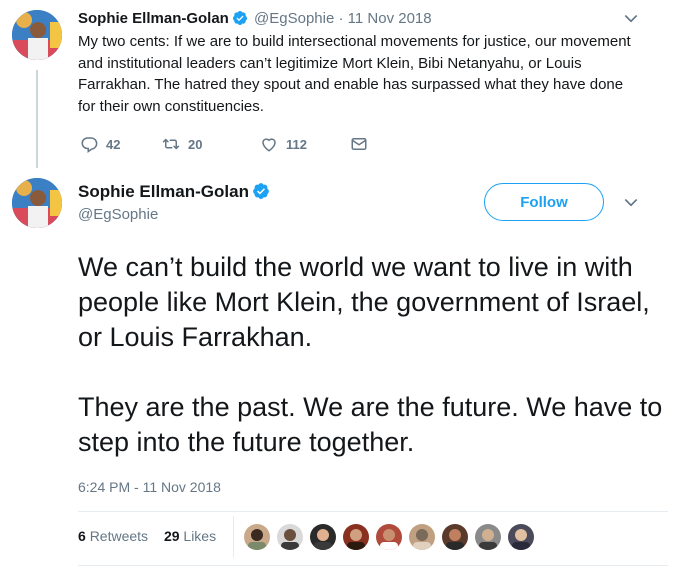 The image size is (678, 574). I want to click on like-count: 29, so click(171, 536).